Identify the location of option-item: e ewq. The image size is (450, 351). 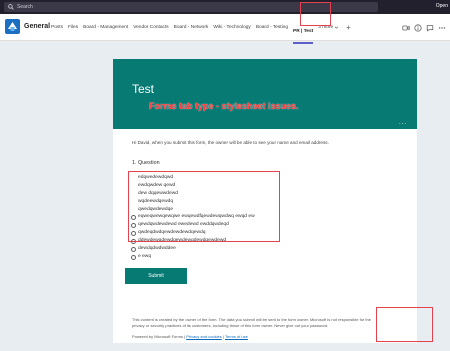
(251, 257).